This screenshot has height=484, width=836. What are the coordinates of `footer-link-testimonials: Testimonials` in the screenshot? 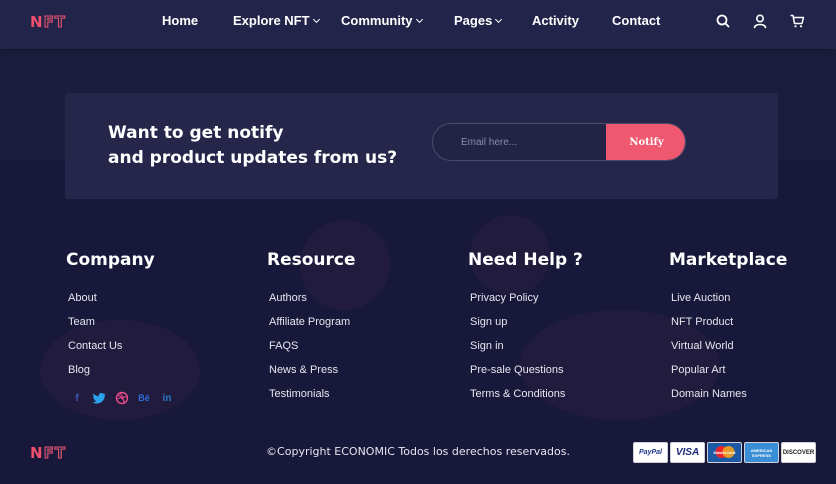 It's located at (312, 398).